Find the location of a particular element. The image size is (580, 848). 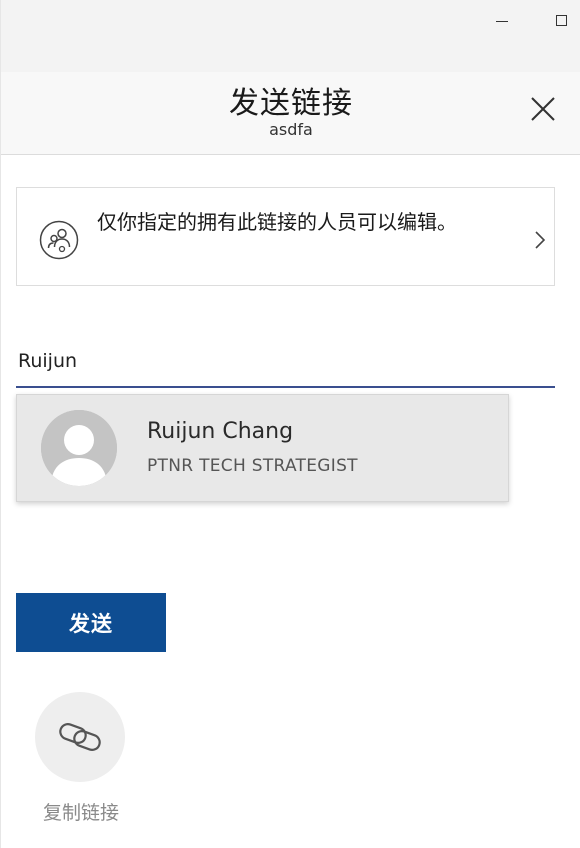

suggestion-name: Ruijun Chang is located at coordinates (220, 431).